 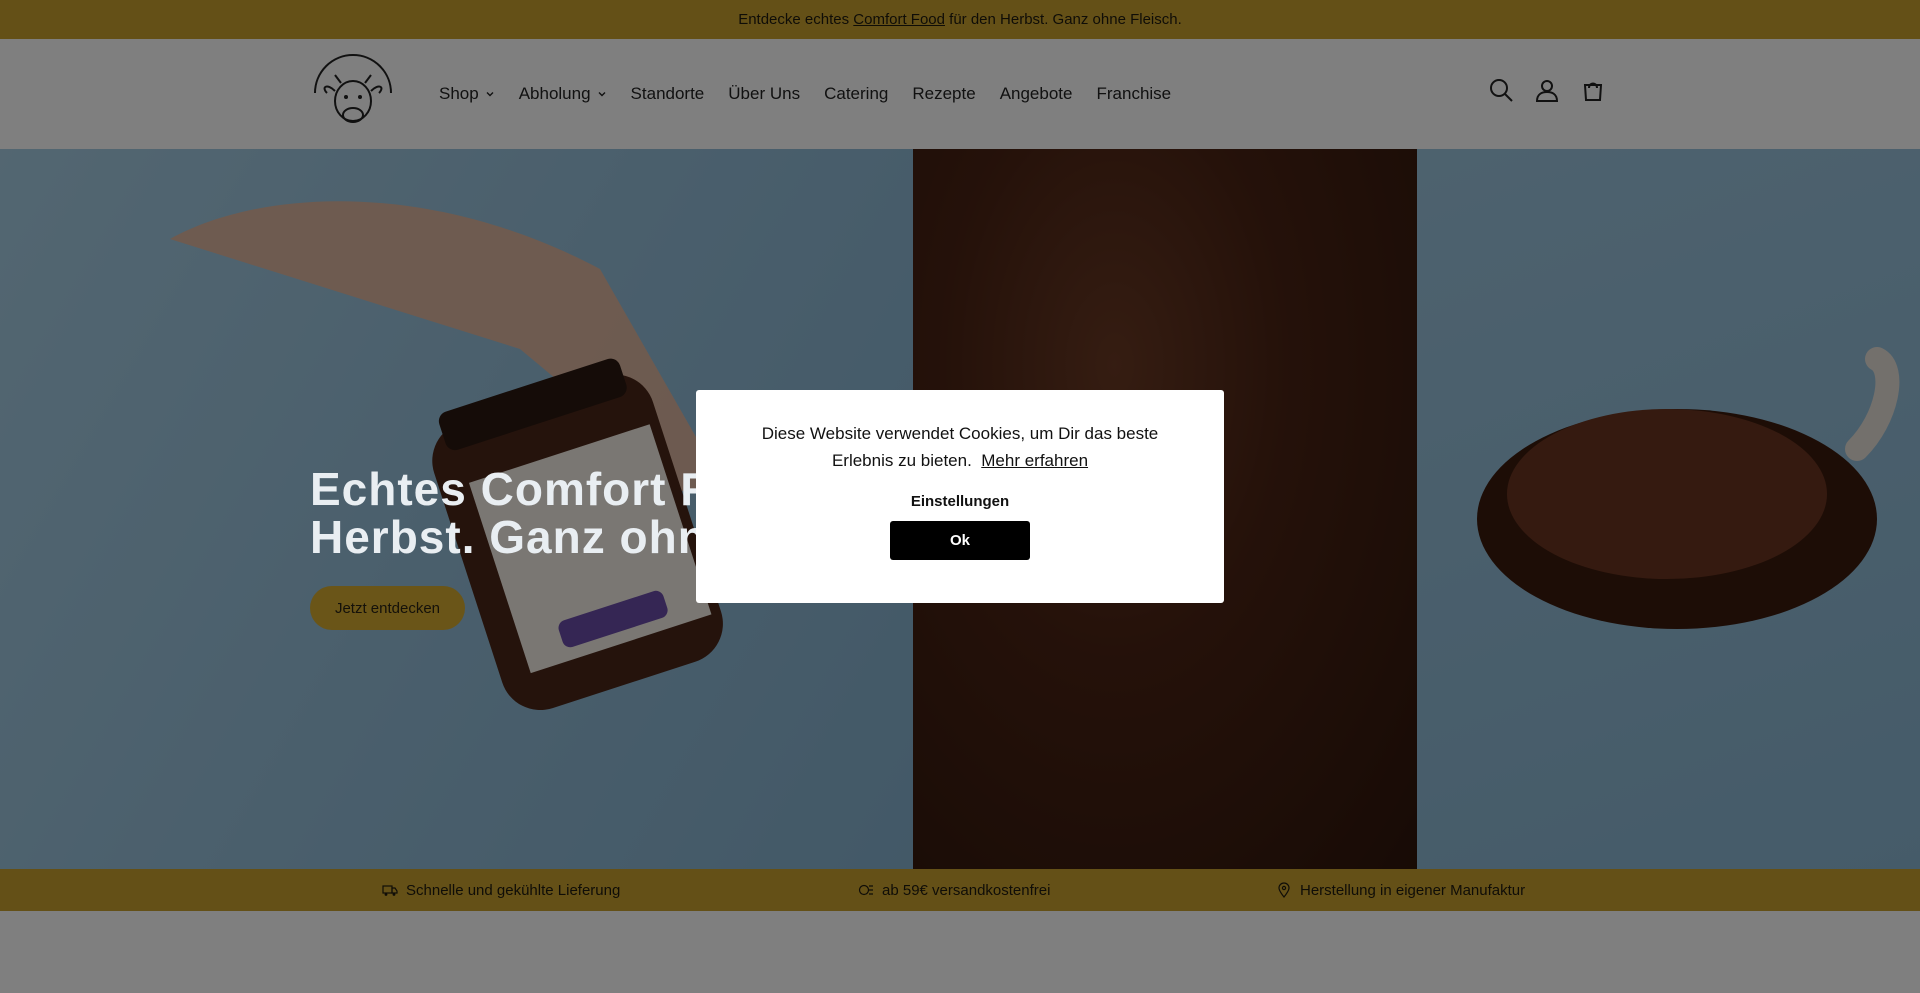 What do you see at coordinates (1034, 460) in the screenshot?
I see `cookie-learn-more-link: Mehr erfahren` at bounding box center [1034, 460].